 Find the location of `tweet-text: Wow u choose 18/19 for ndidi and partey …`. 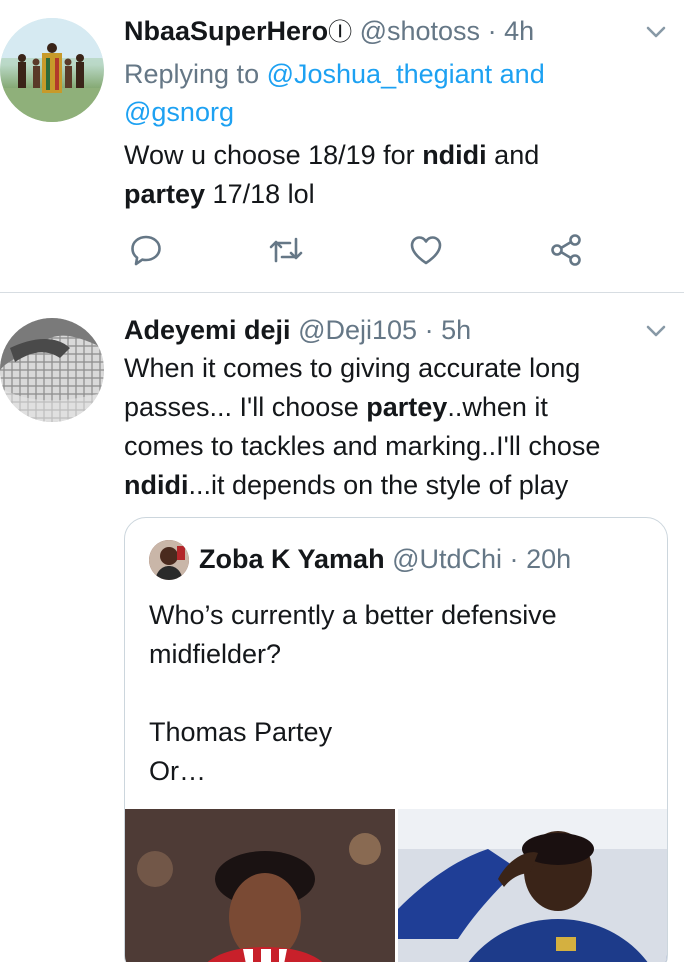

tweet-text: Wow u choose 18/19 for ndidi and partey … is located at coordinates (396, 175).